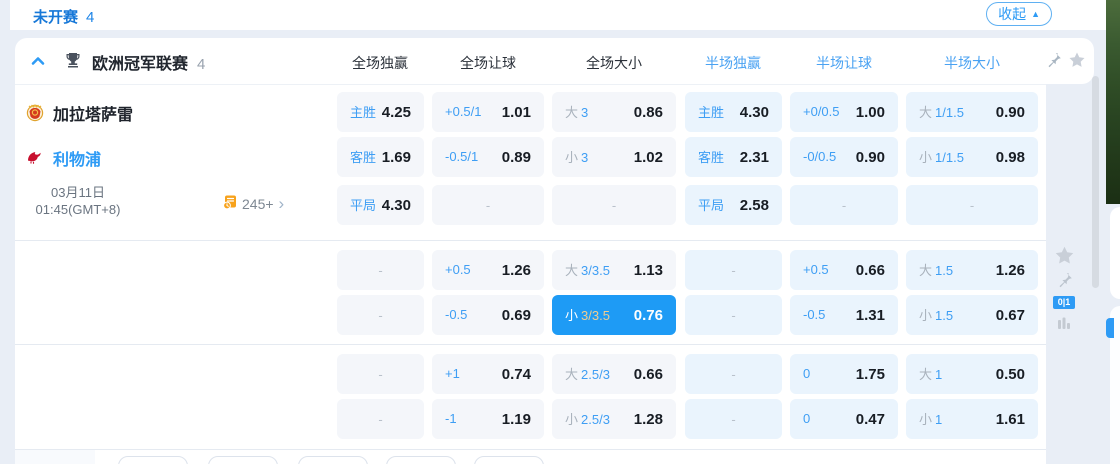  Describe the element at coordinates (488, 419) in the screenshot. I see `odds-cell: -1 1.19` at that location.